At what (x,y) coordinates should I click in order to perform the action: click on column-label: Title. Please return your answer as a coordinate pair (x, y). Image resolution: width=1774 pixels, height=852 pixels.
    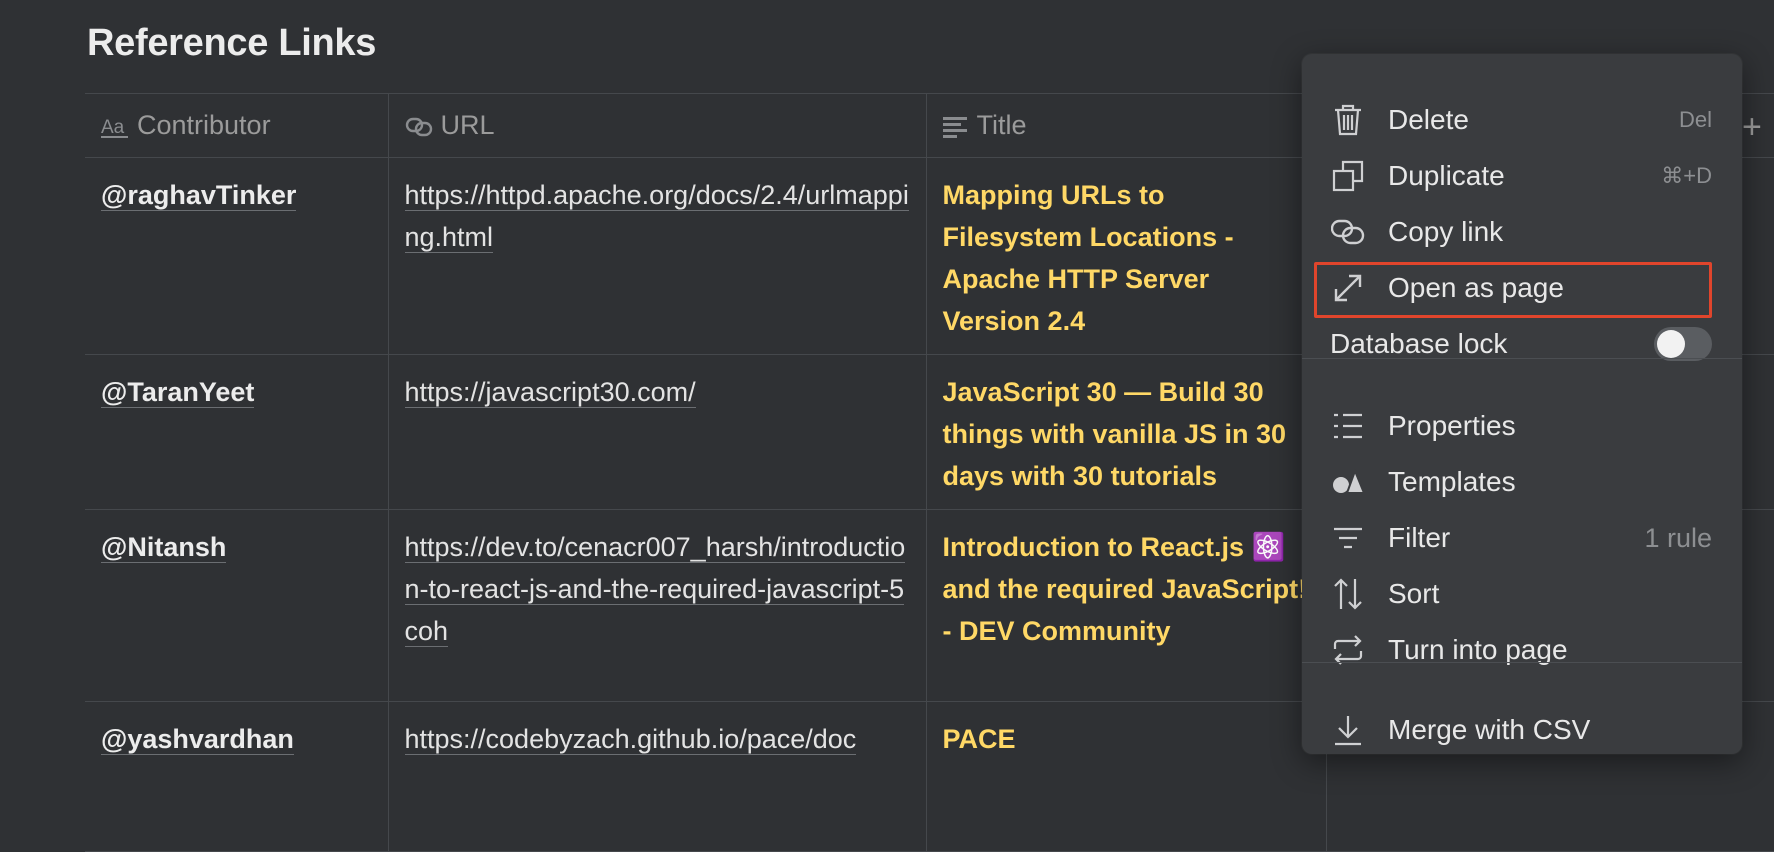
    Looking at the image, I should click on (1001, 125).